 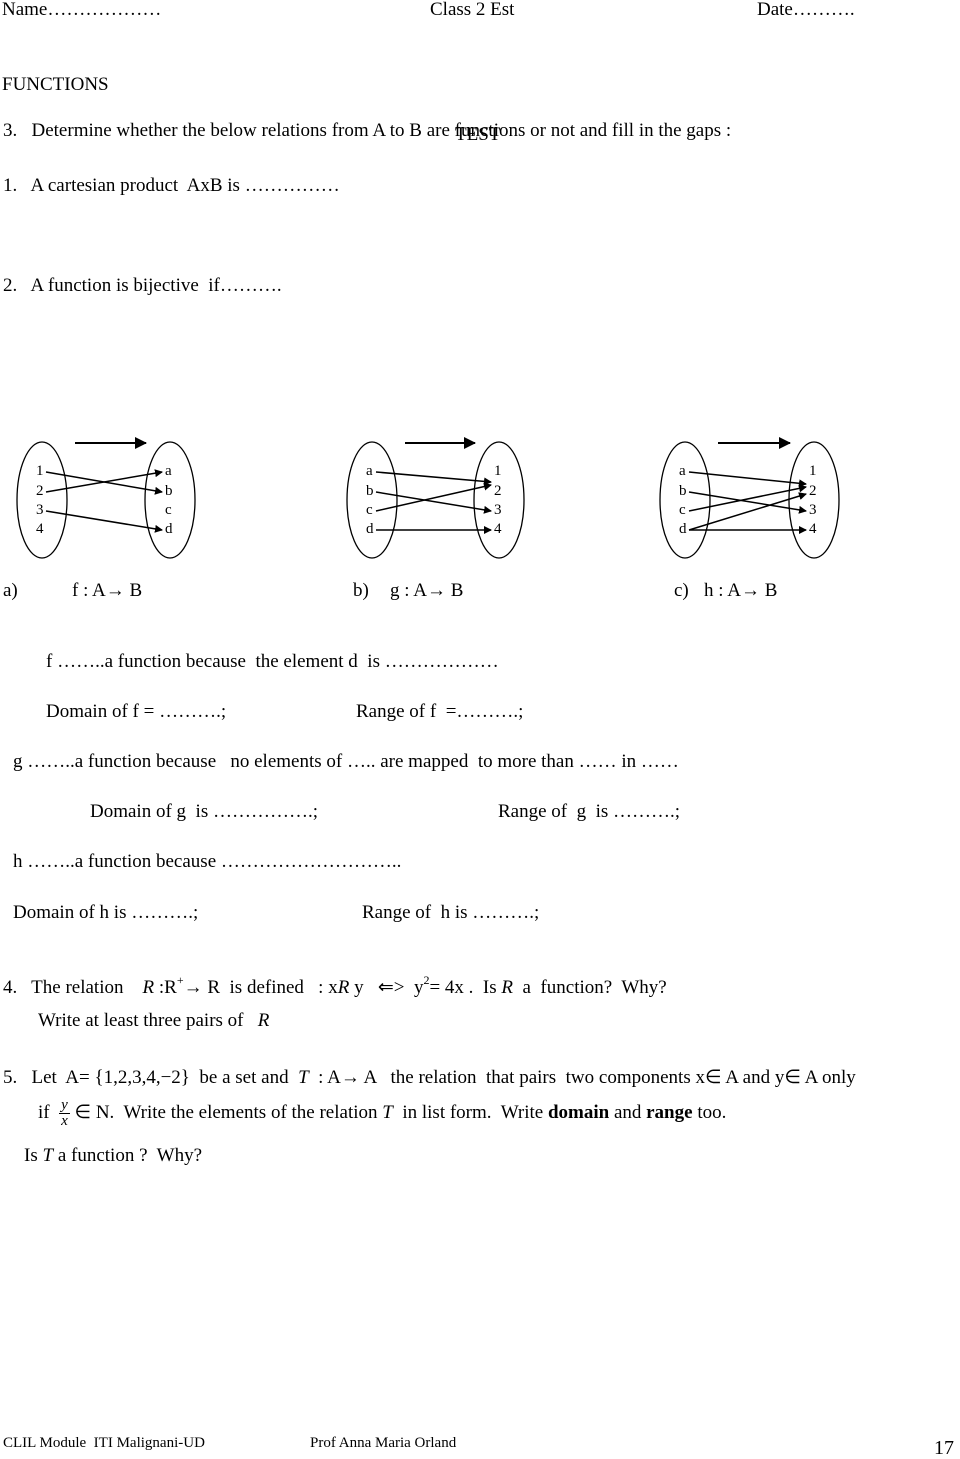 What do you see at coordinates (427, 590) in the screenshot?
I see `caption-g: g : A→ B` at bounding box center [427, 590].